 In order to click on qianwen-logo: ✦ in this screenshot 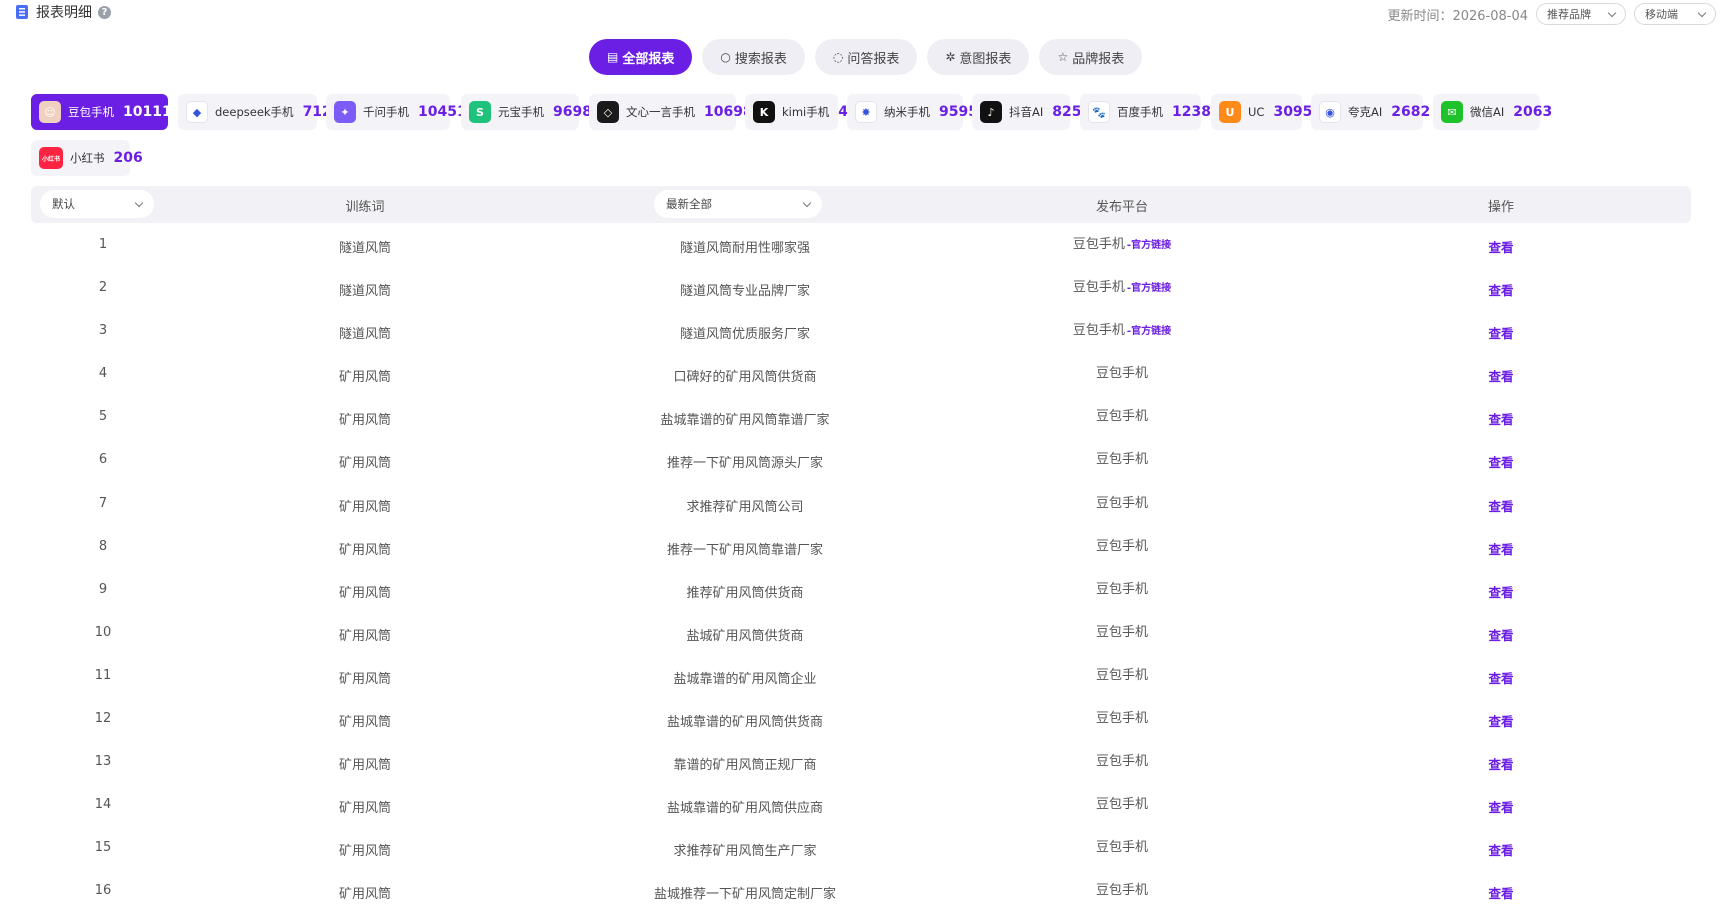, I will do `click(345, 112)`.